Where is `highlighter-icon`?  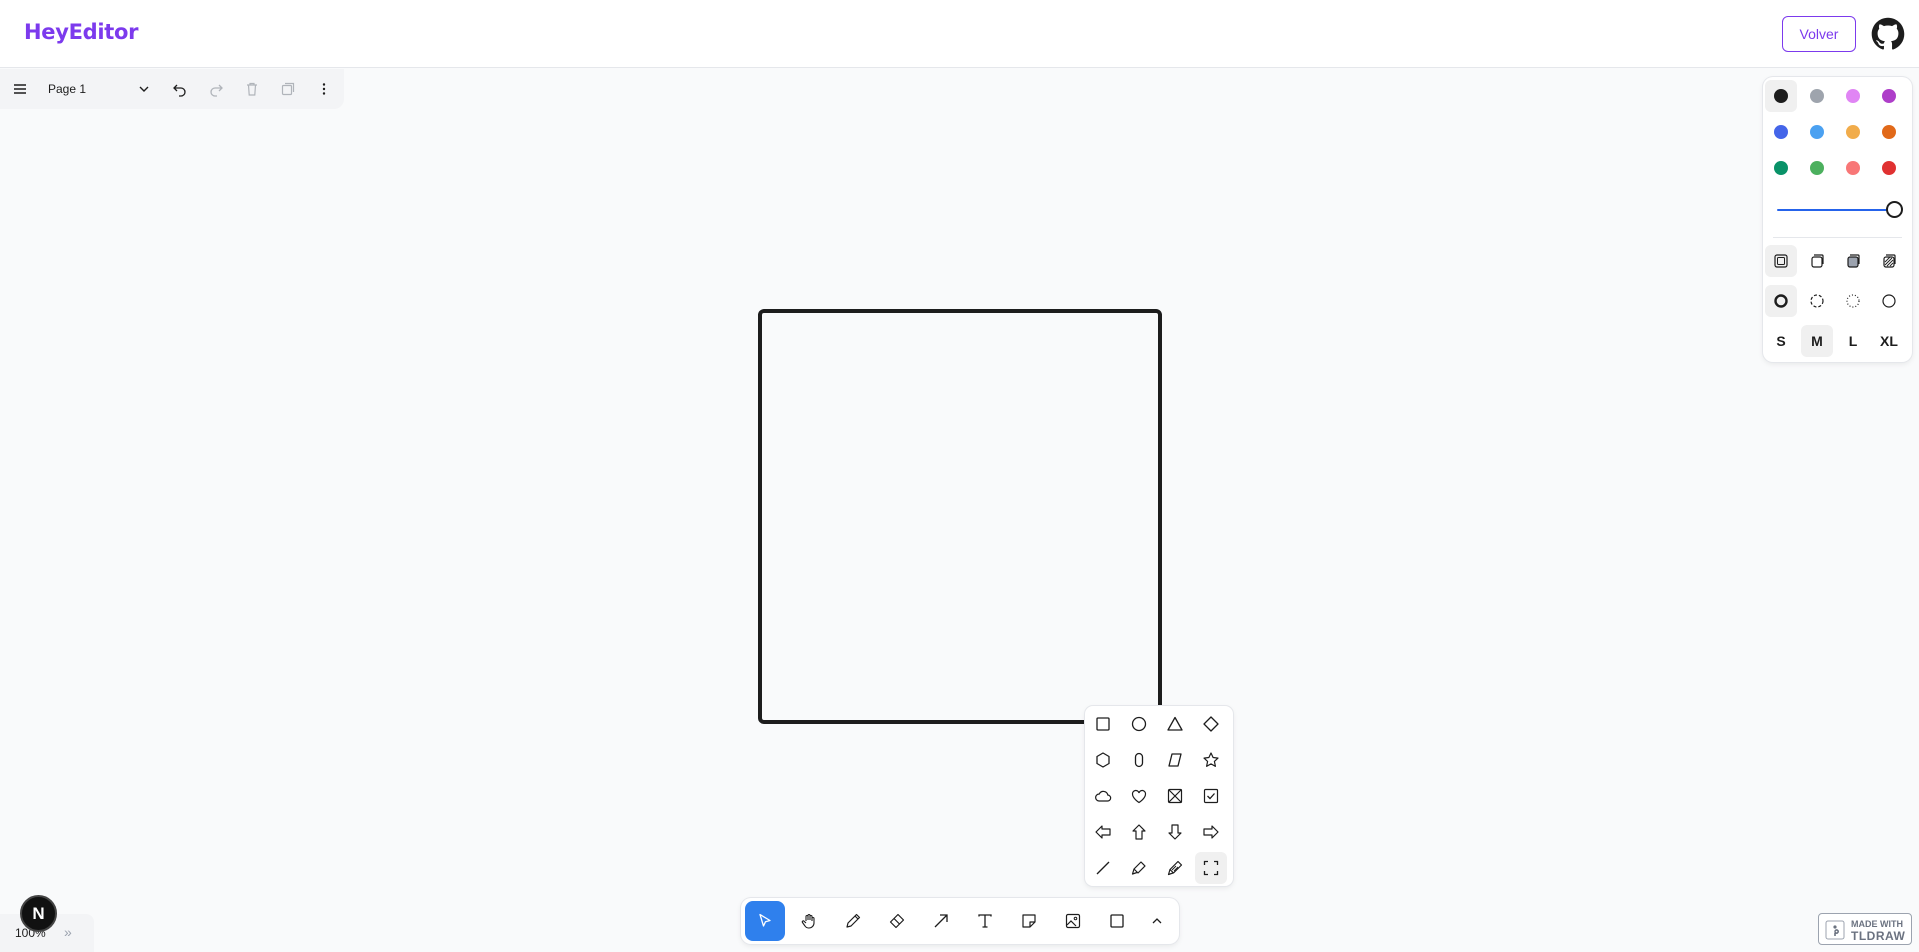
highlighter-icon is located at coordinates (1139, 868).